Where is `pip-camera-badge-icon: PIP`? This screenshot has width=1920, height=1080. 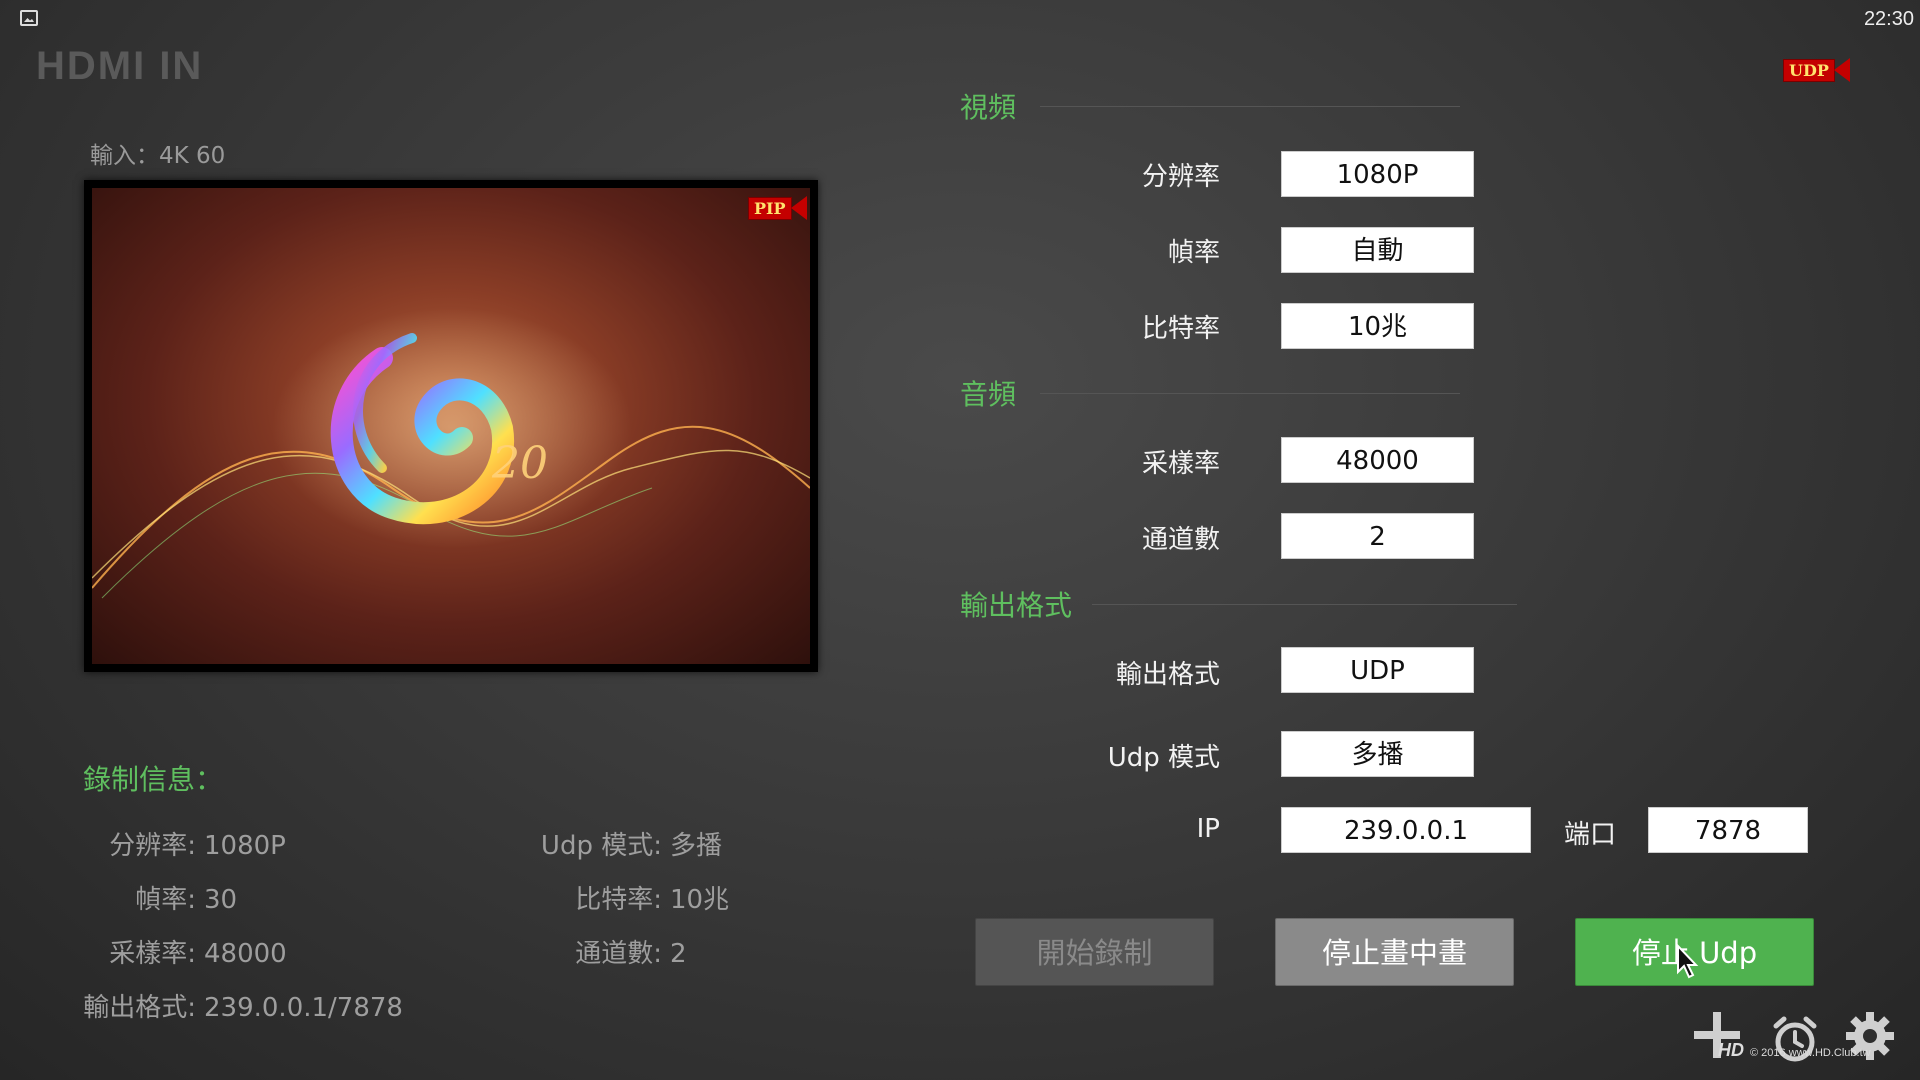 pip-camera-badge-icon: PIP is located at coordinates (777, 208).